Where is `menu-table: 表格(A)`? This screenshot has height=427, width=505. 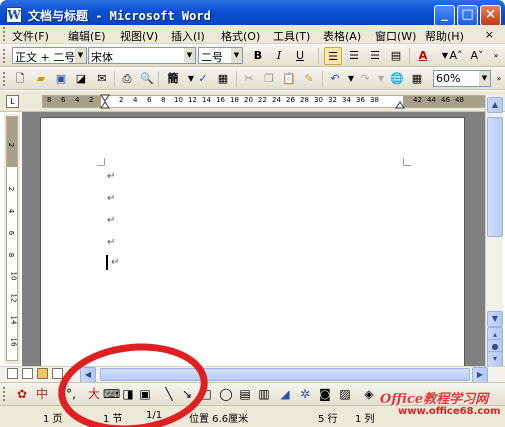
menu-table: 表格(A) is located at coordinates (342, 36).